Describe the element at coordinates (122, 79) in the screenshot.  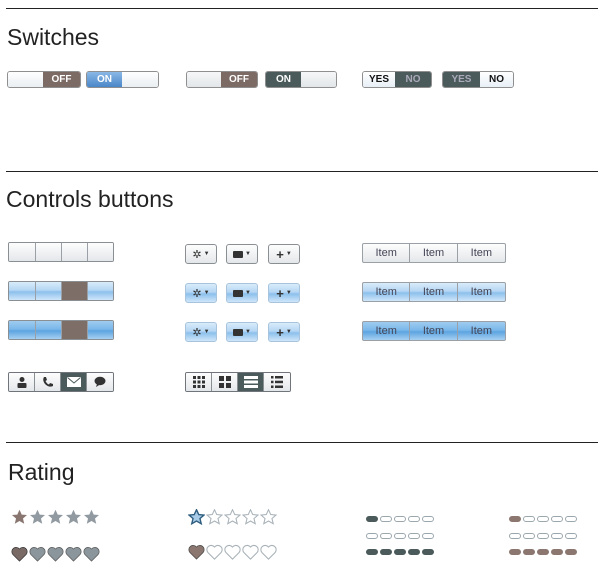
I see `toggle-switch-on: ON` at that location.